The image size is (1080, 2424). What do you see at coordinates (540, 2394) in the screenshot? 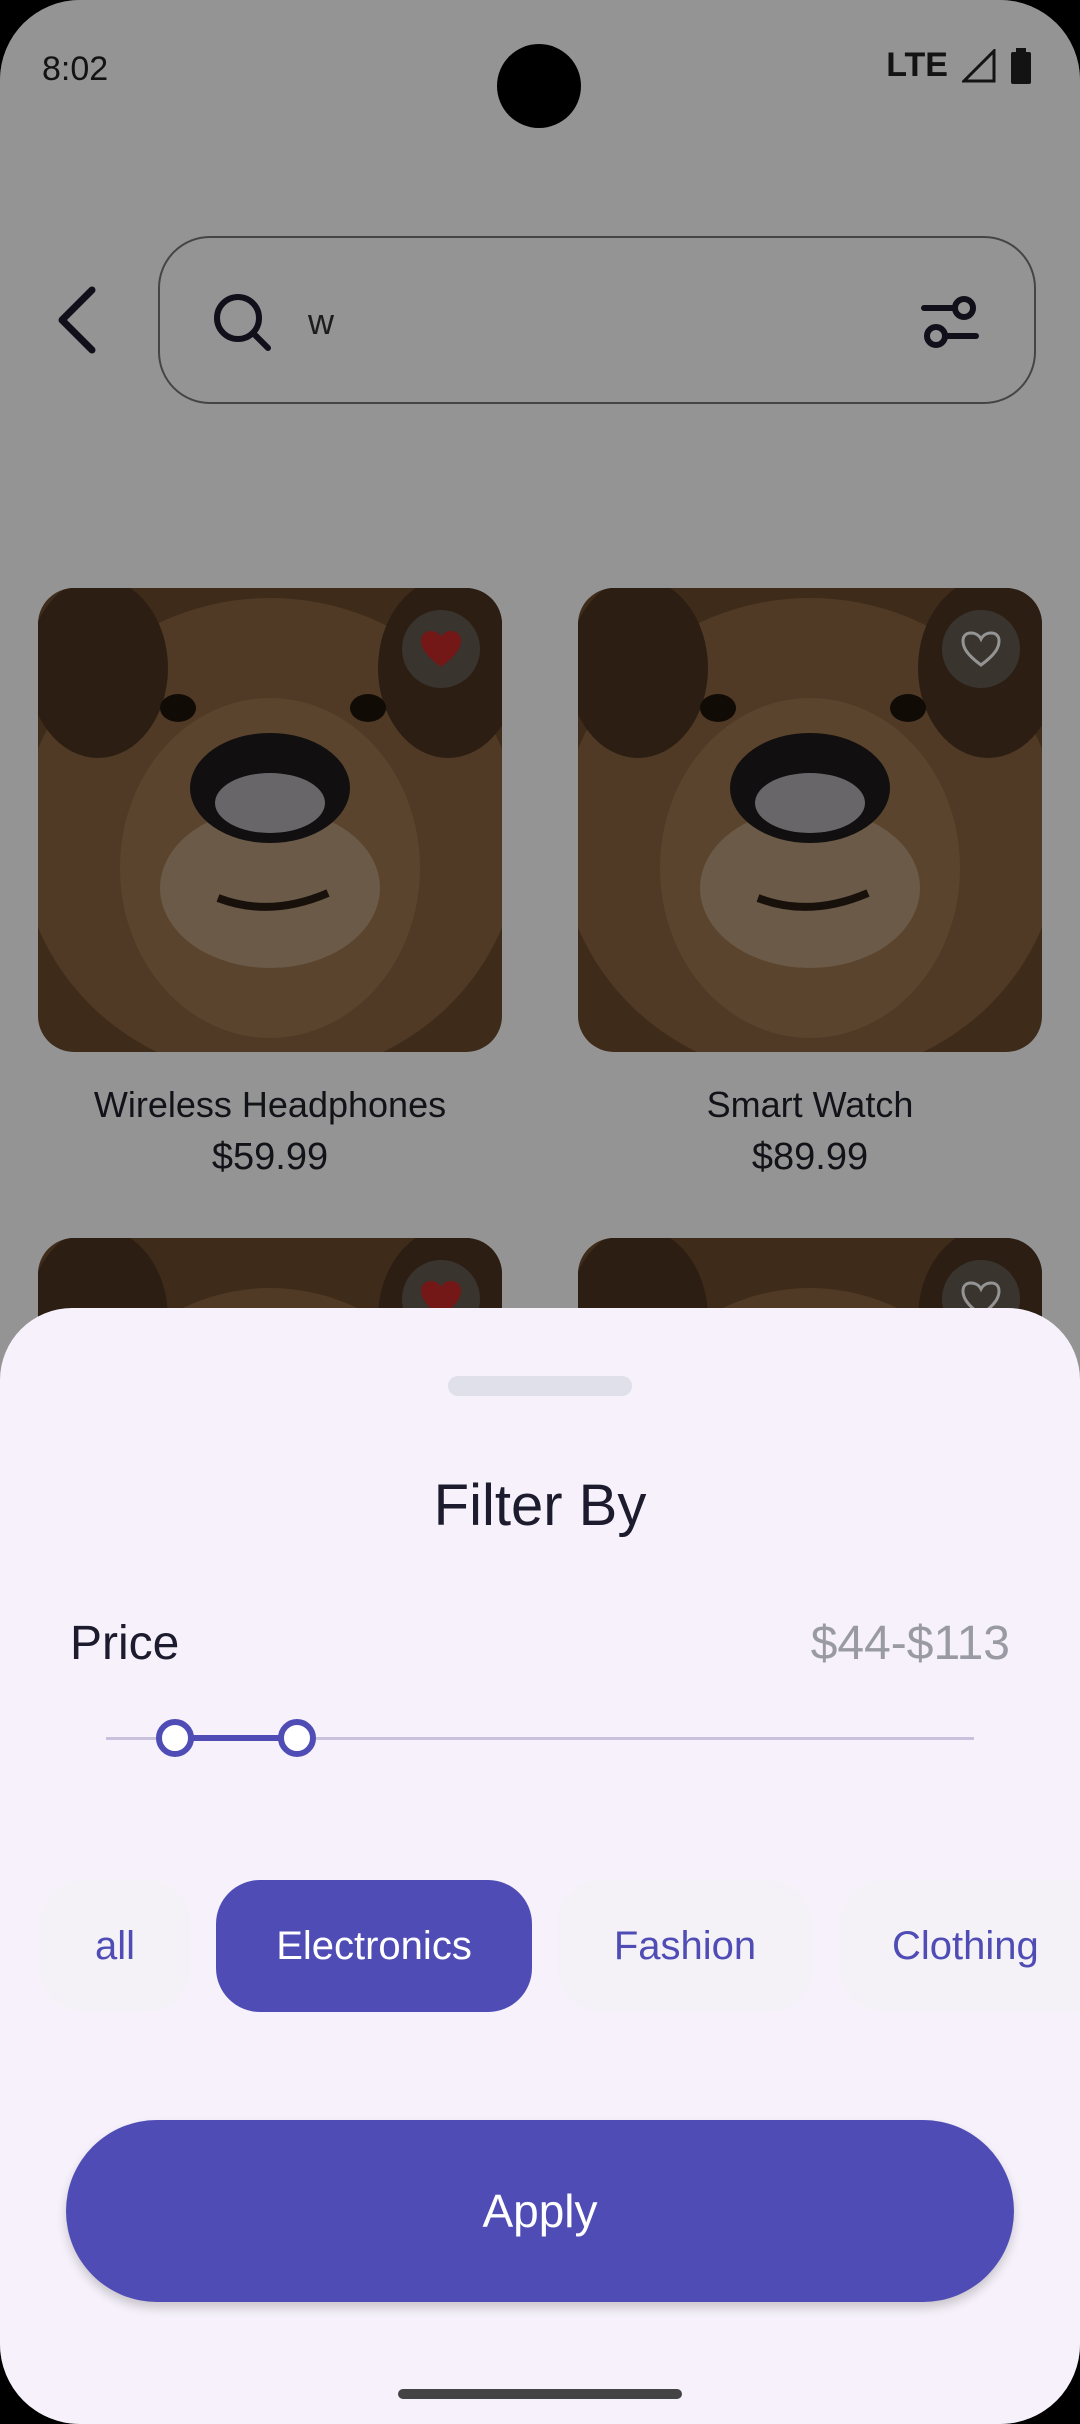
I see `home-indicator` at bounding box center [540, 2394].